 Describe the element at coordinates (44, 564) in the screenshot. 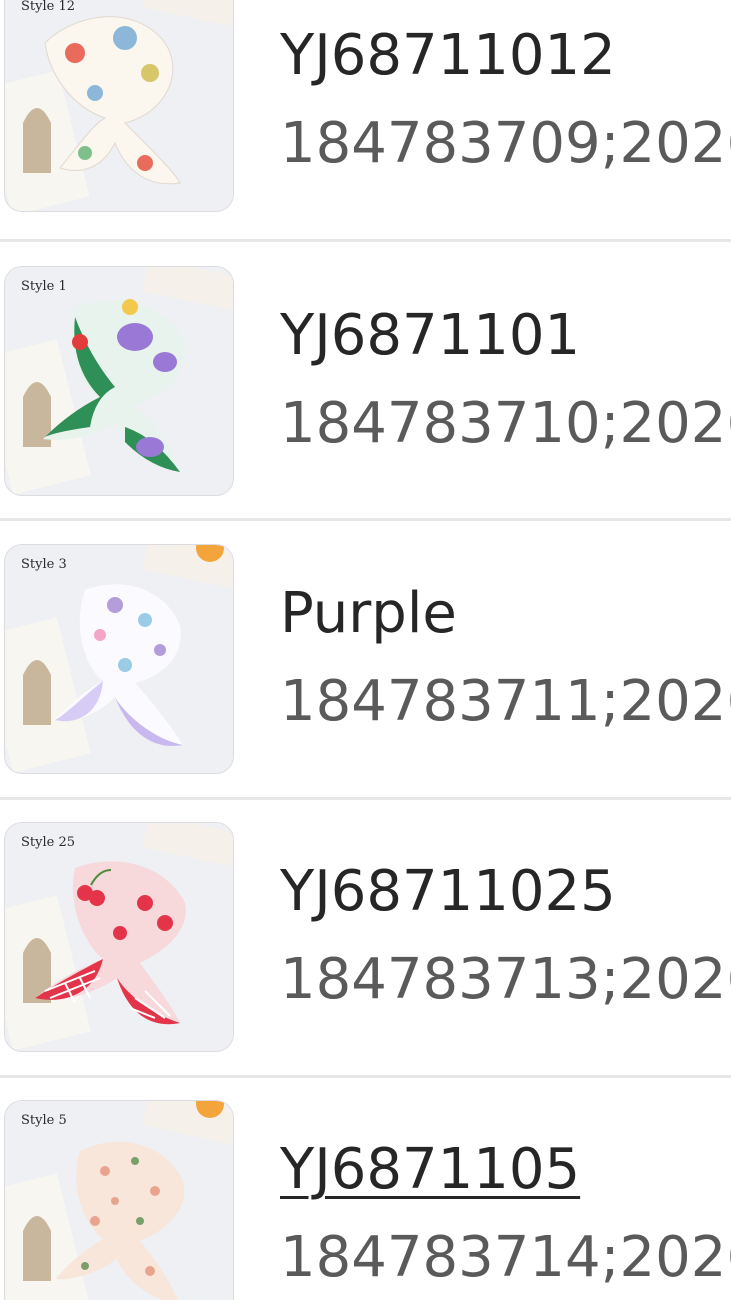

I see `style-label: Style 3` at that location.